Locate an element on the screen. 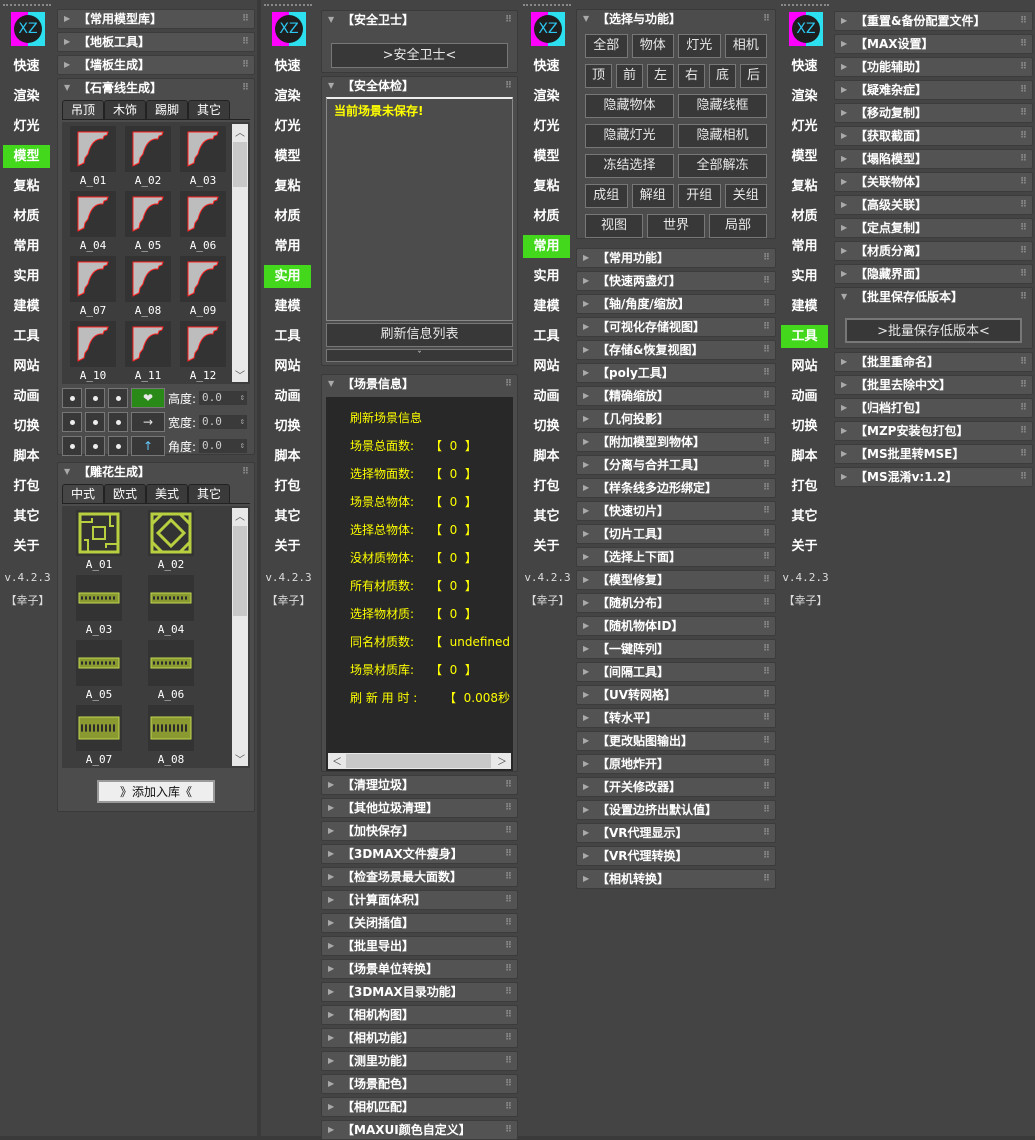 The image size is (1035, 1140). rollout-header: ▶ 【高级关联】 ⠿ is located at coordinates (933, 205).